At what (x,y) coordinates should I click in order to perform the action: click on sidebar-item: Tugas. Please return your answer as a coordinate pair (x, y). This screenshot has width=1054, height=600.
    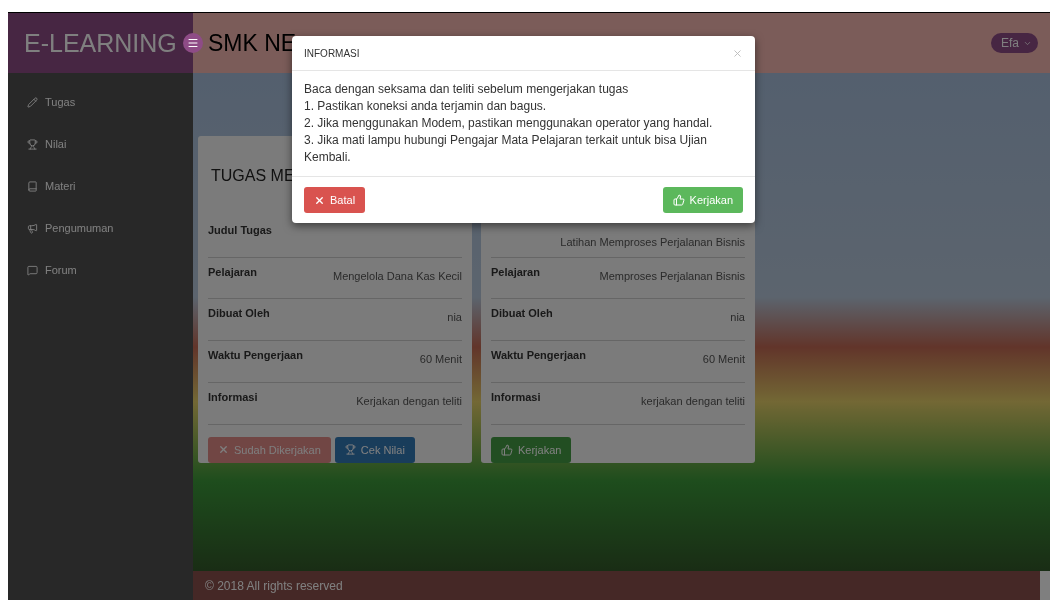
    Looking at the image, I should click on (100, 102).